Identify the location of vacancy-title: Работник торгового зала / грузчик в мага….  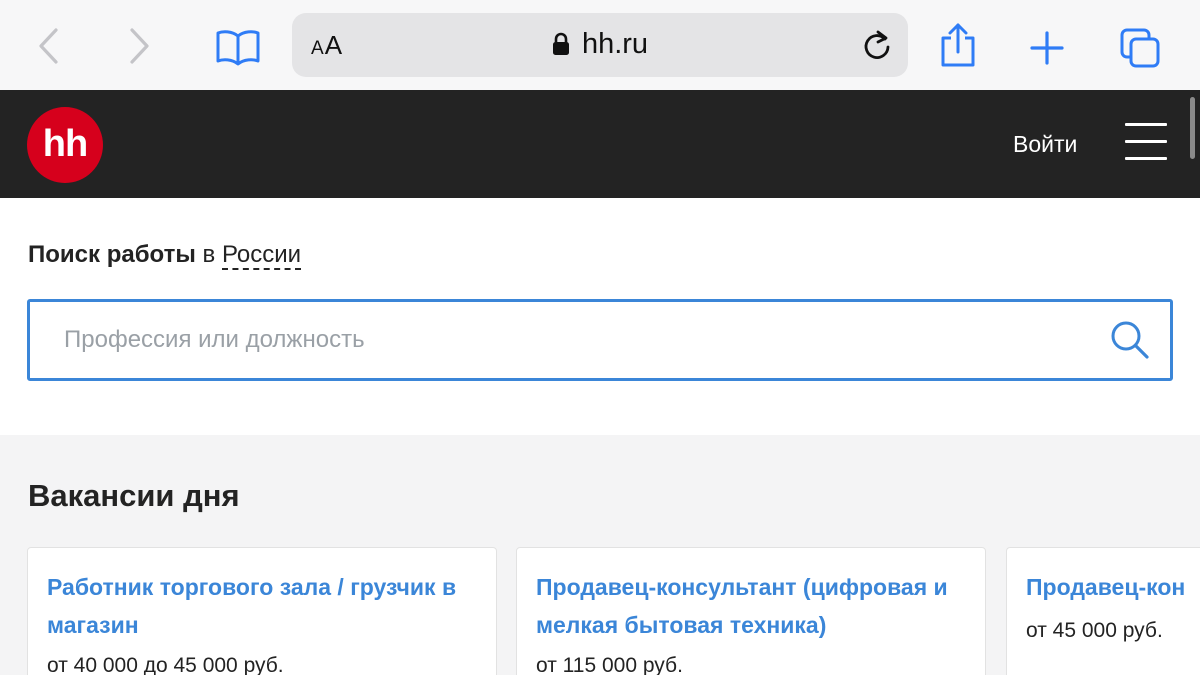
(267, 606).